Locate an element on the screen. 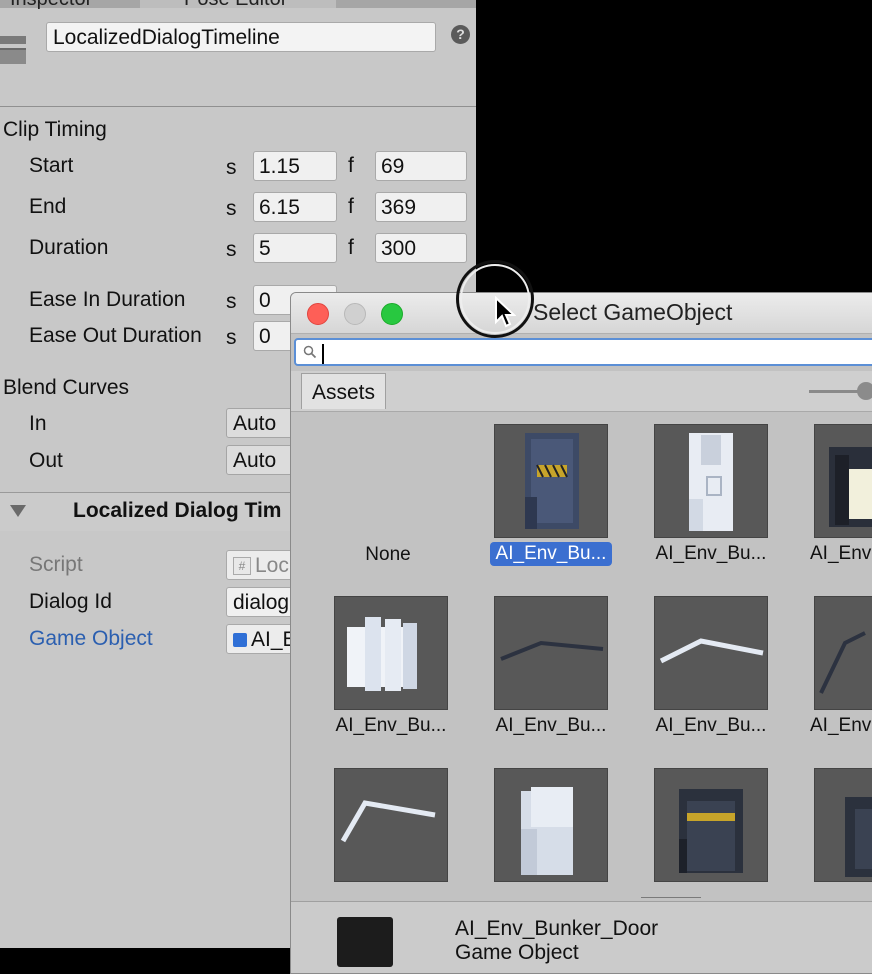 This screenshot has height=974, width=872. end-seconds-field: 6.15 is located at coordinates (295, 207).